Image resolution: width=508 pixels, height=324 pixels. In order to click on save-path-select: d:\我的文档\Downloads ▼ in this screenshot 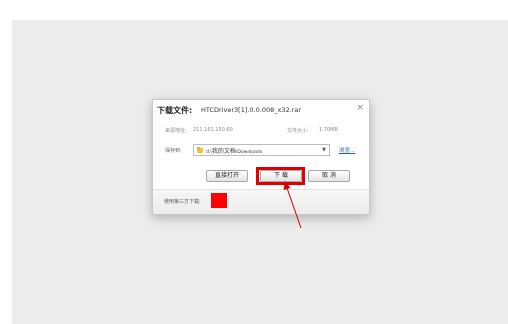, I will do `click(261, 150)`.